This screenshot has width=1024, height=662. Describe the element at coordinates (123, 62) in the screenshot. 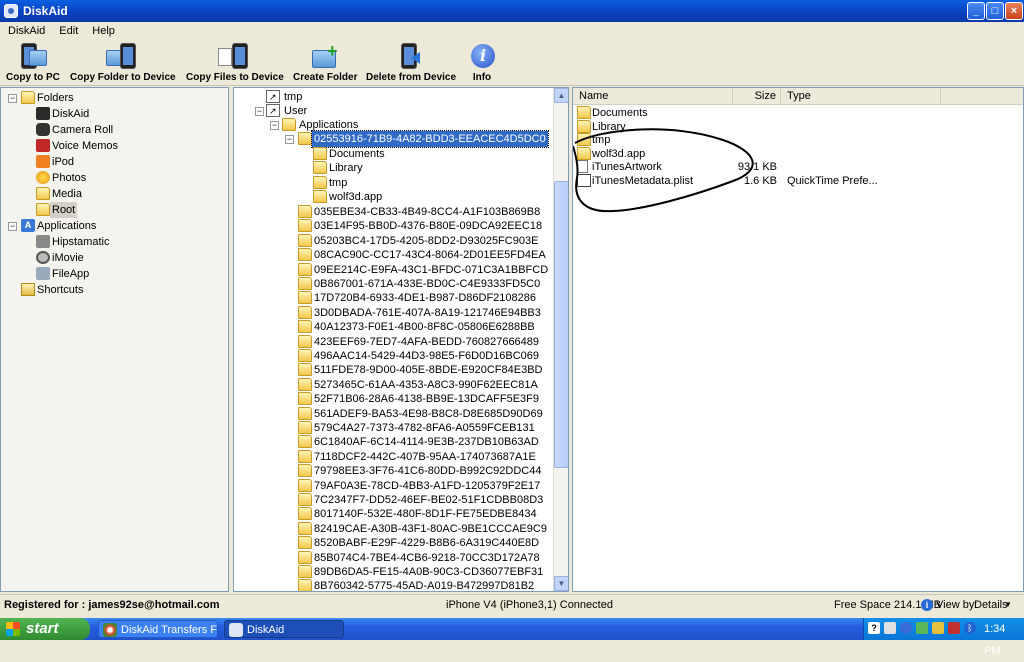

I see `copy-folder-to-device-button: Copy Folder to Device` at that location.